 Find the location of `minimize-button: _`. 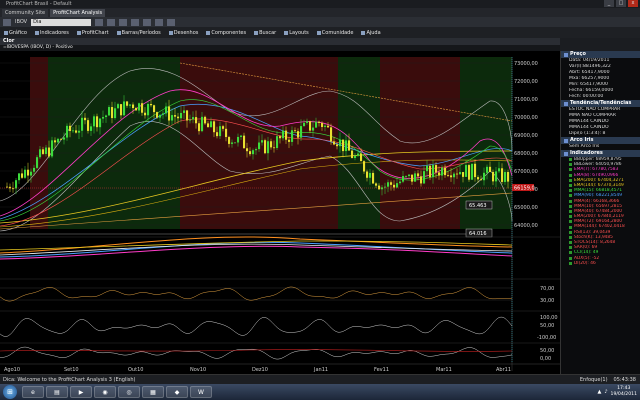

minimize-button: _ is located at coordinates (609, 3).